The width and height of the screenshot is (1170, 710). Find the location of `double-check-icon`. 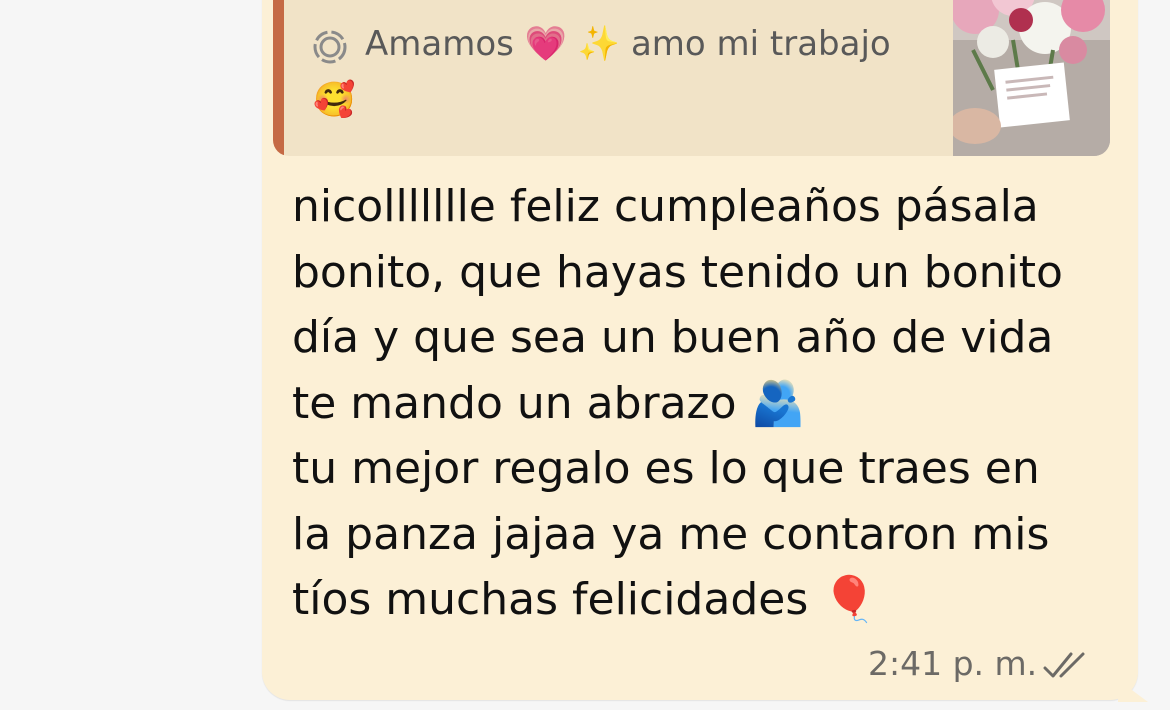

double-check-icon is located at coordinates (1064, 665).